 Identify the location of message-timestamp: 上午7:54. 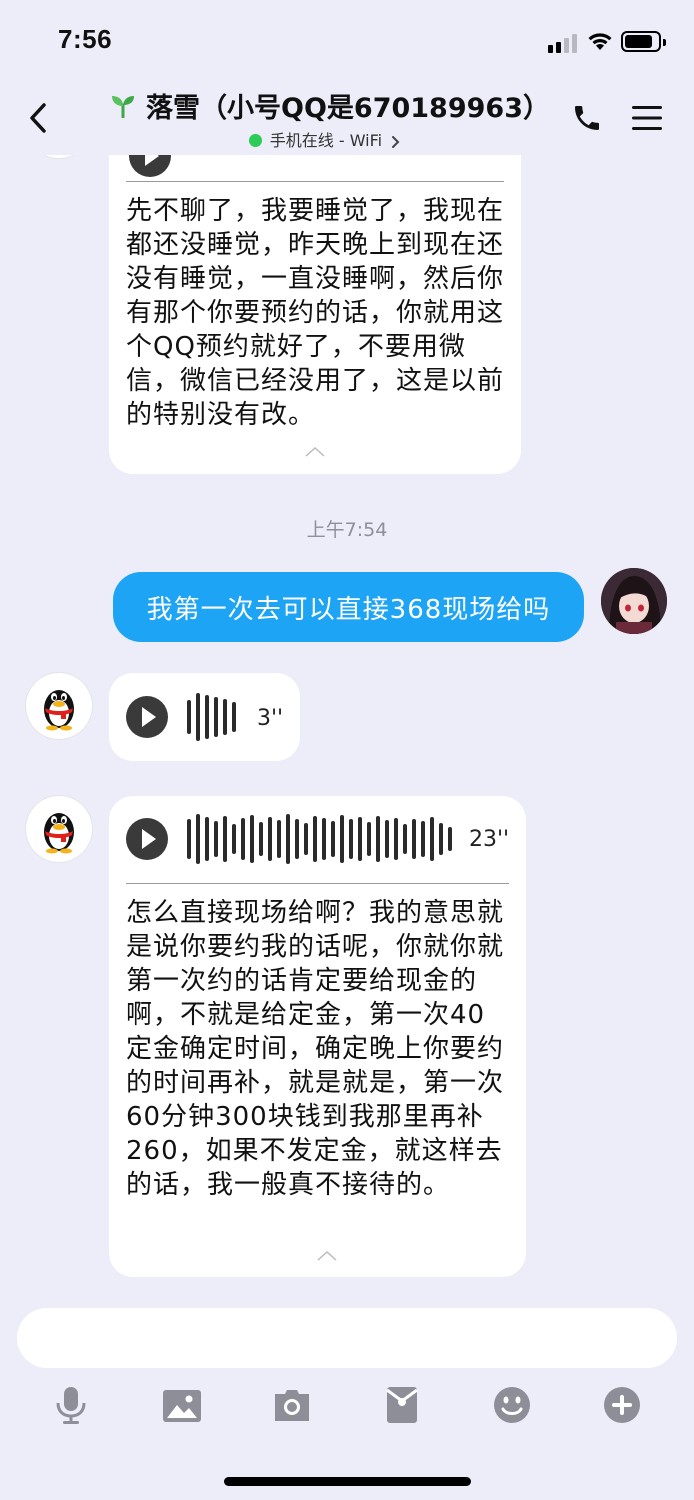
(347, 530).